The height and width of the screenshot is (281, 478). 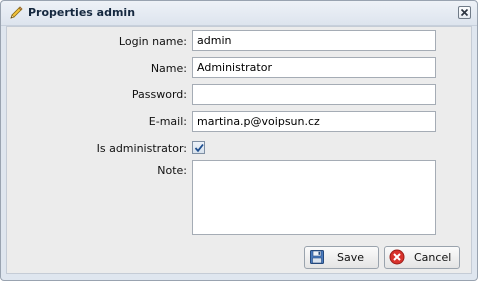 I want to click on name-input: Administrator, so click(x=314, y=67).